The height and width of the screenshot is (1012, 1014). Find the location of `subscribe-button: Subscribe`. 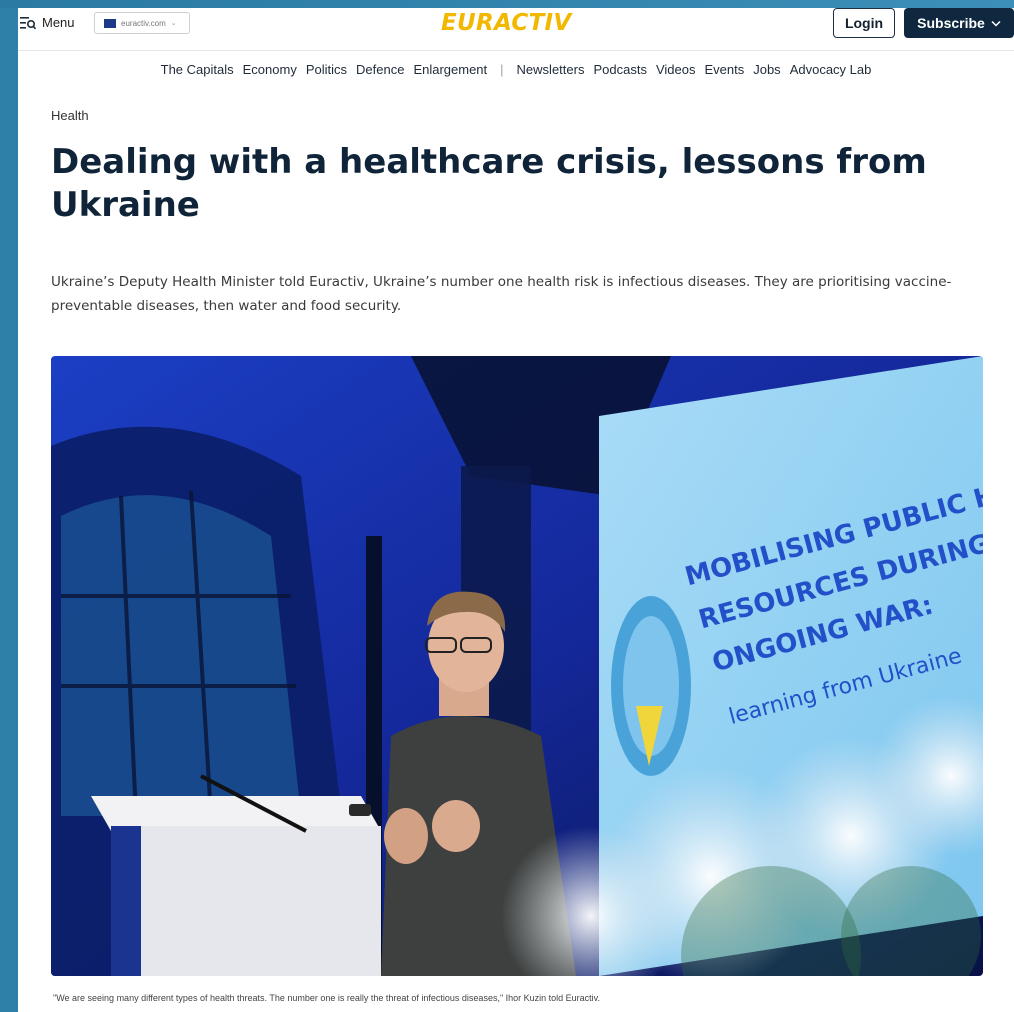

subscribe-button: Subscribe is located at coordinates (959, 23).